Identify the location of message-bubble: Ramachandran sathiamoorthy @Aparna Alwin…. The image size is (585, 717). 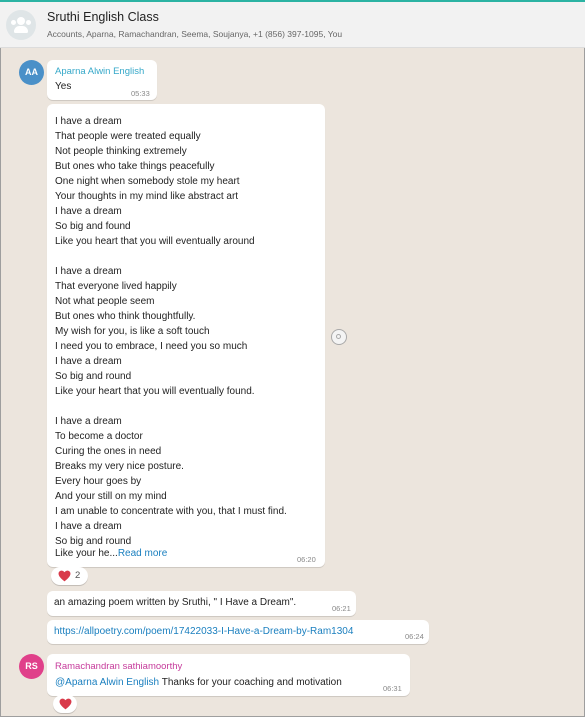
(228, 675).